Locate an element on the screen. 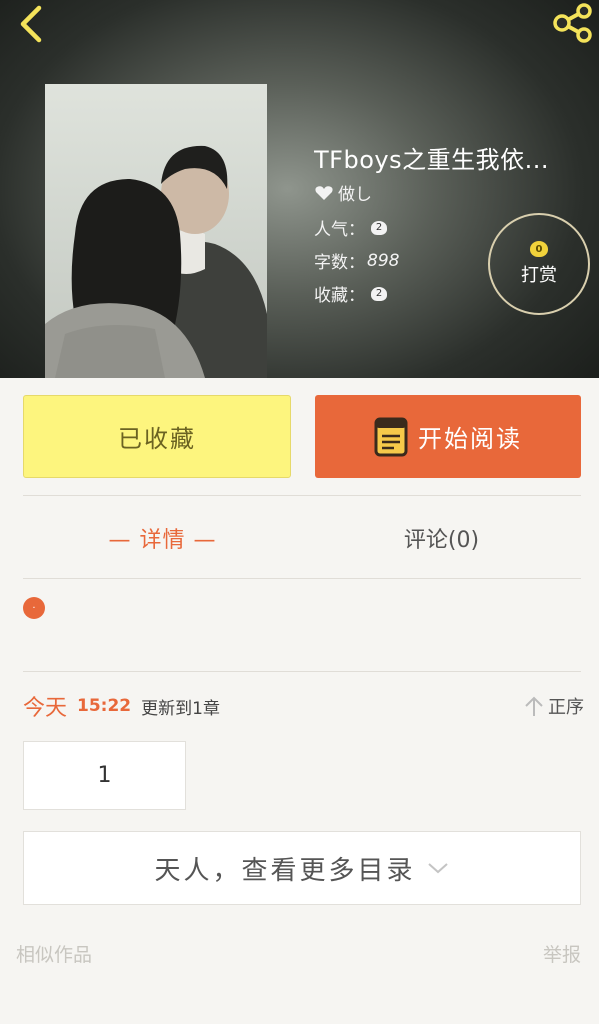  chapter-label: 1 is located at coordinates (104, 775).